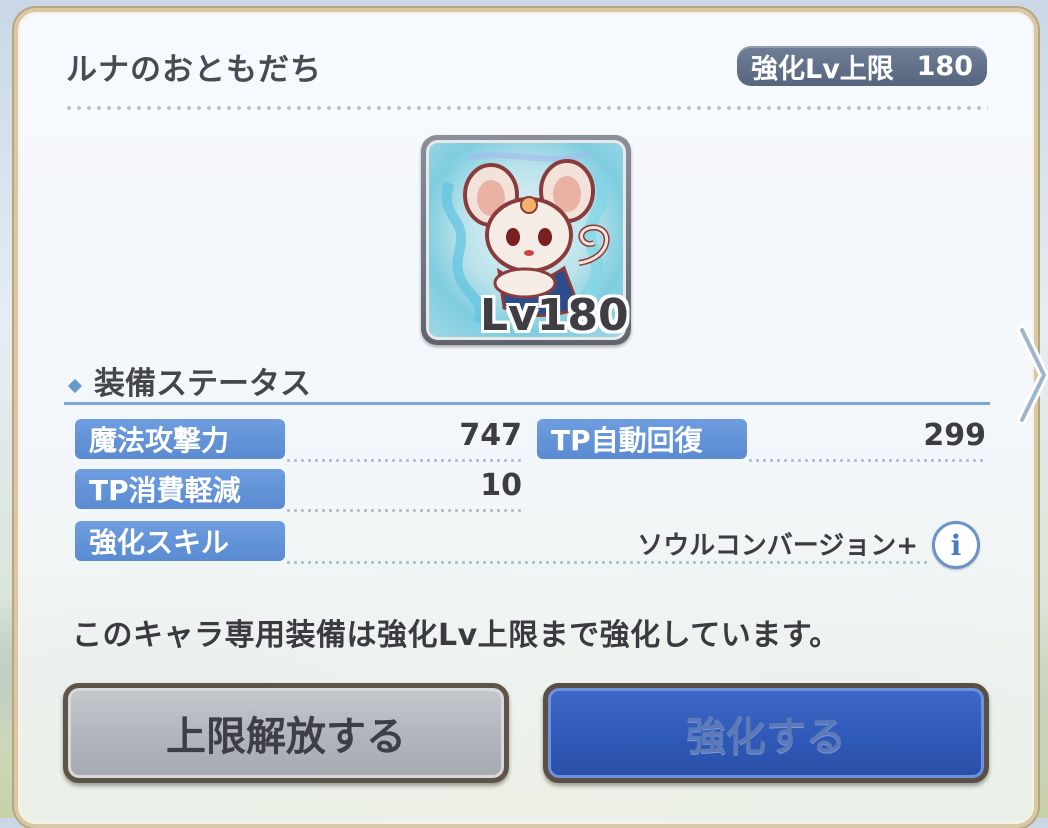  I want to click on equipment-level: Lv180, so click(554, 315).